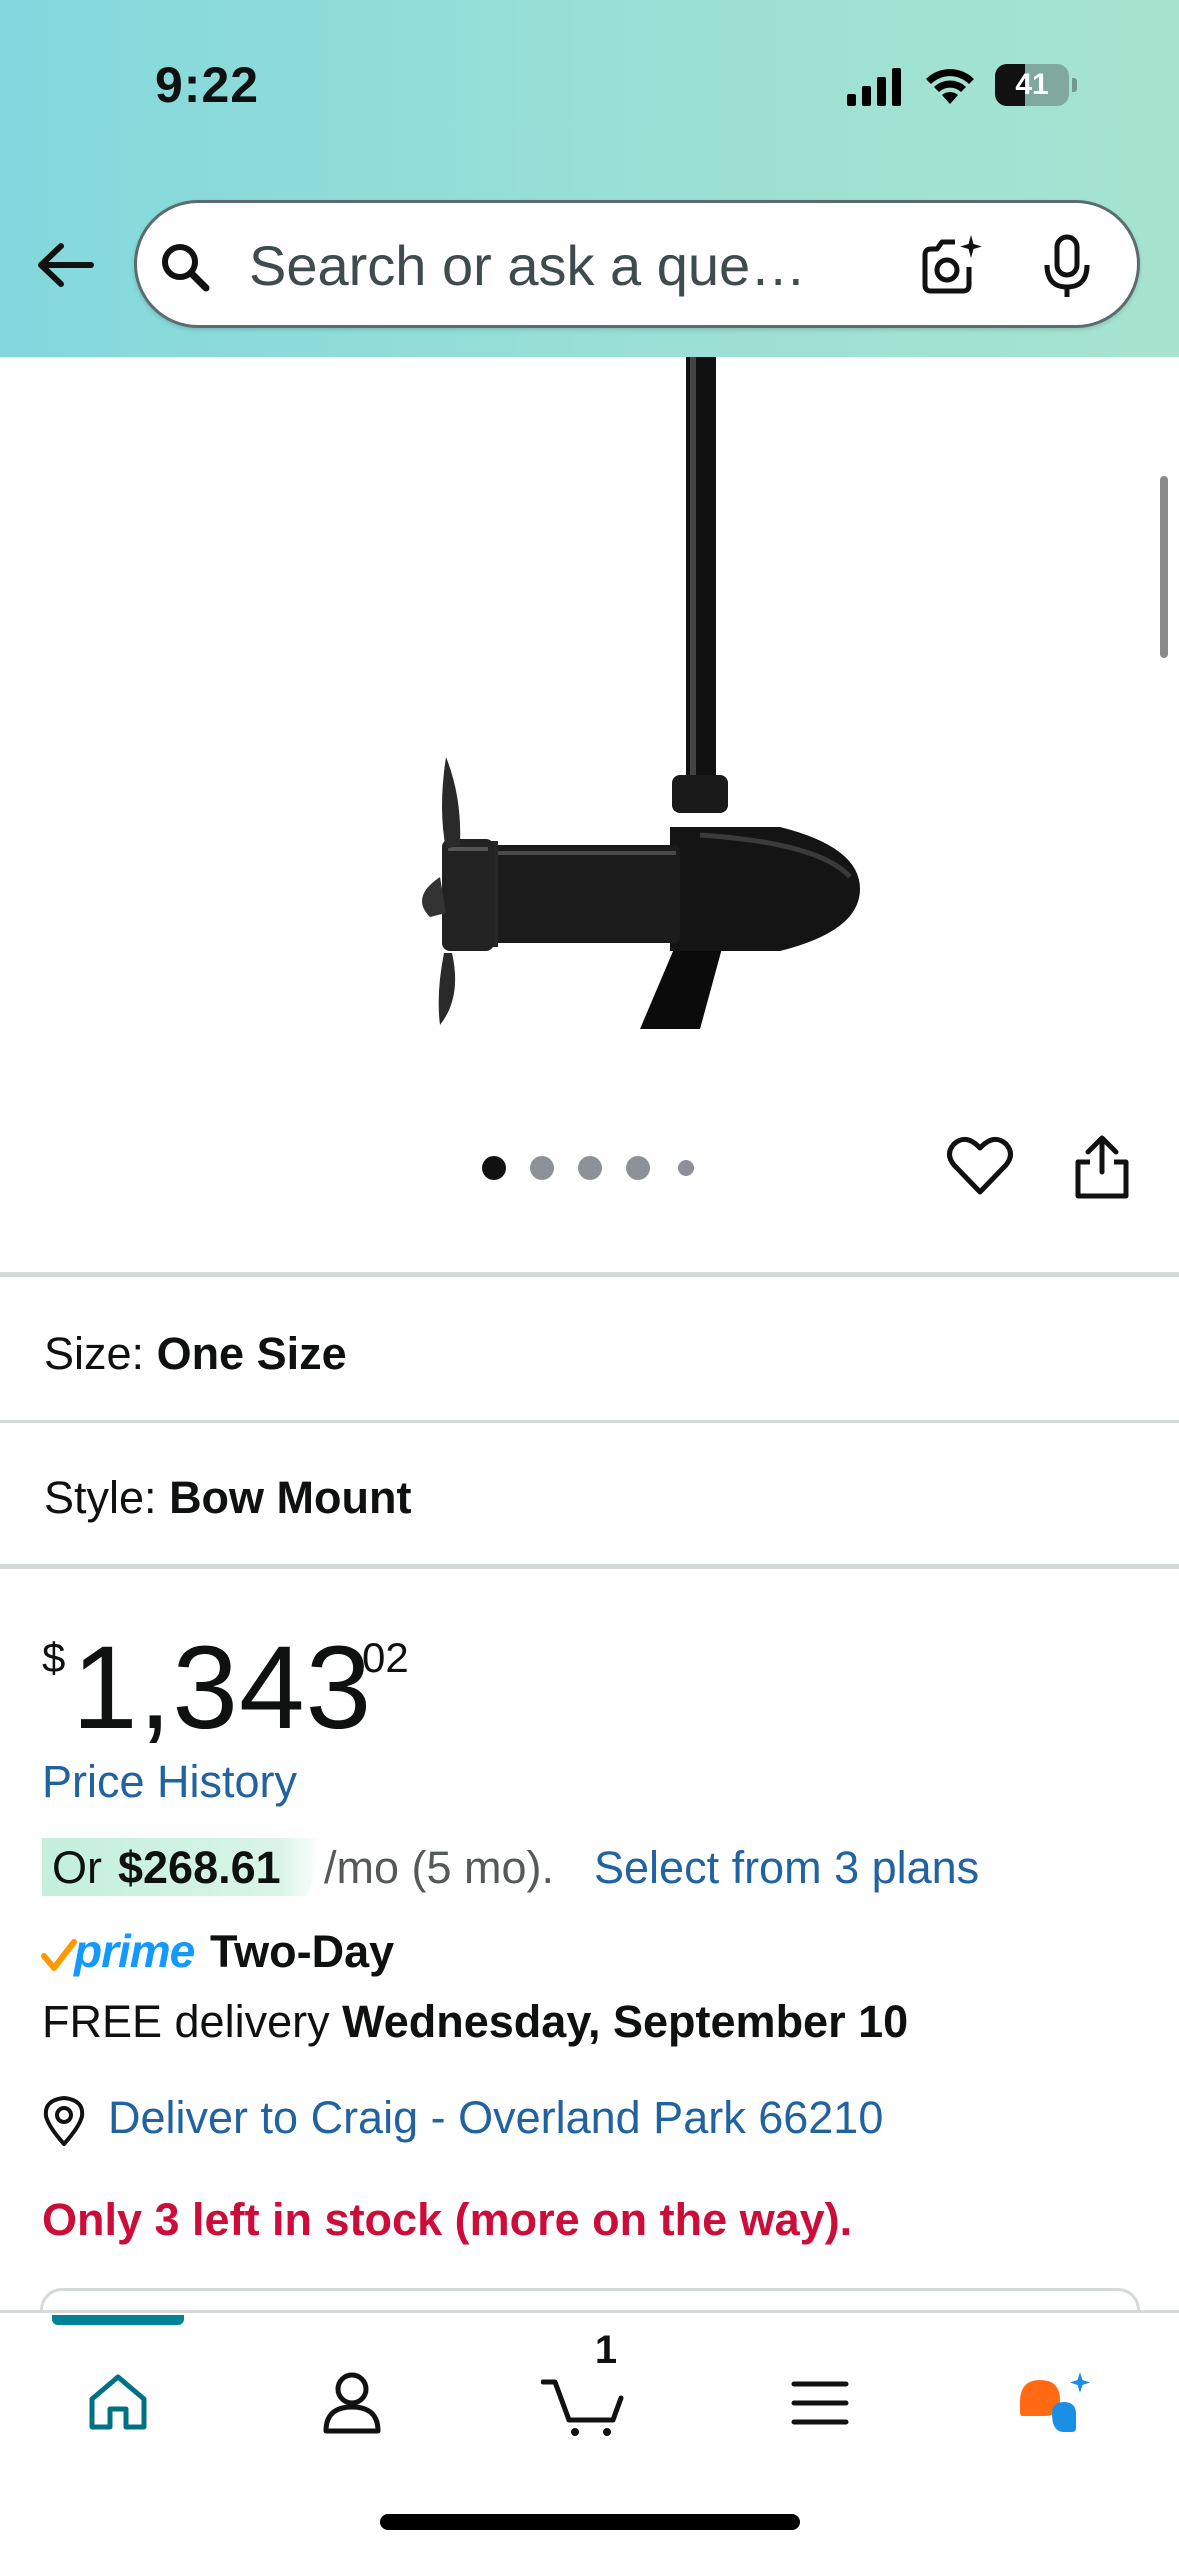  I want to click on prime-logo-text: prime, so click(134, 1951).